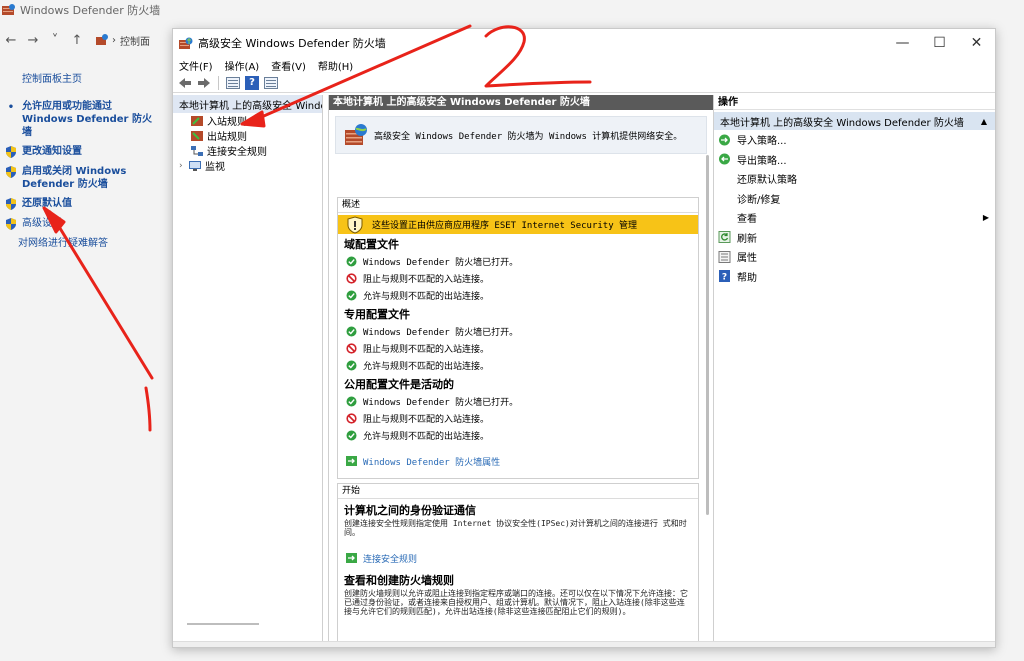 The width and height of the screenshot is (1024, 661). What do you see at coordinates (518, 558) in the screenshot?
I see `connection-security-rules-link: 连接安全规则` at bounding box center [518, 558].